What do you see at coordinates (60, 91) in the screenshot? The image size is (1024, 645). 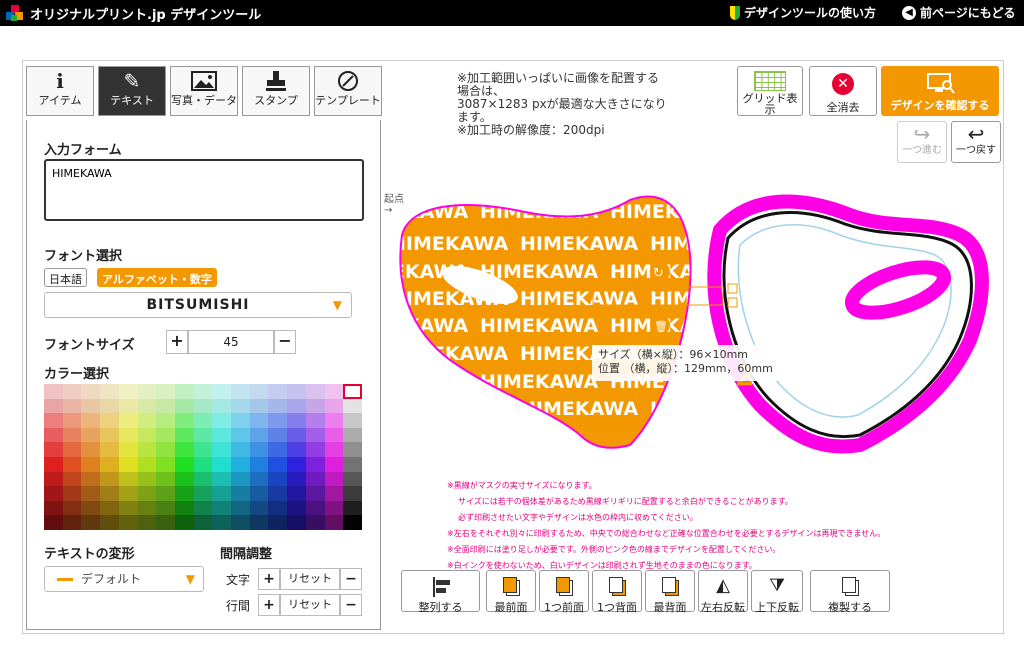 I see `tab-item: i アイテム` at bounding box center [60, 91].